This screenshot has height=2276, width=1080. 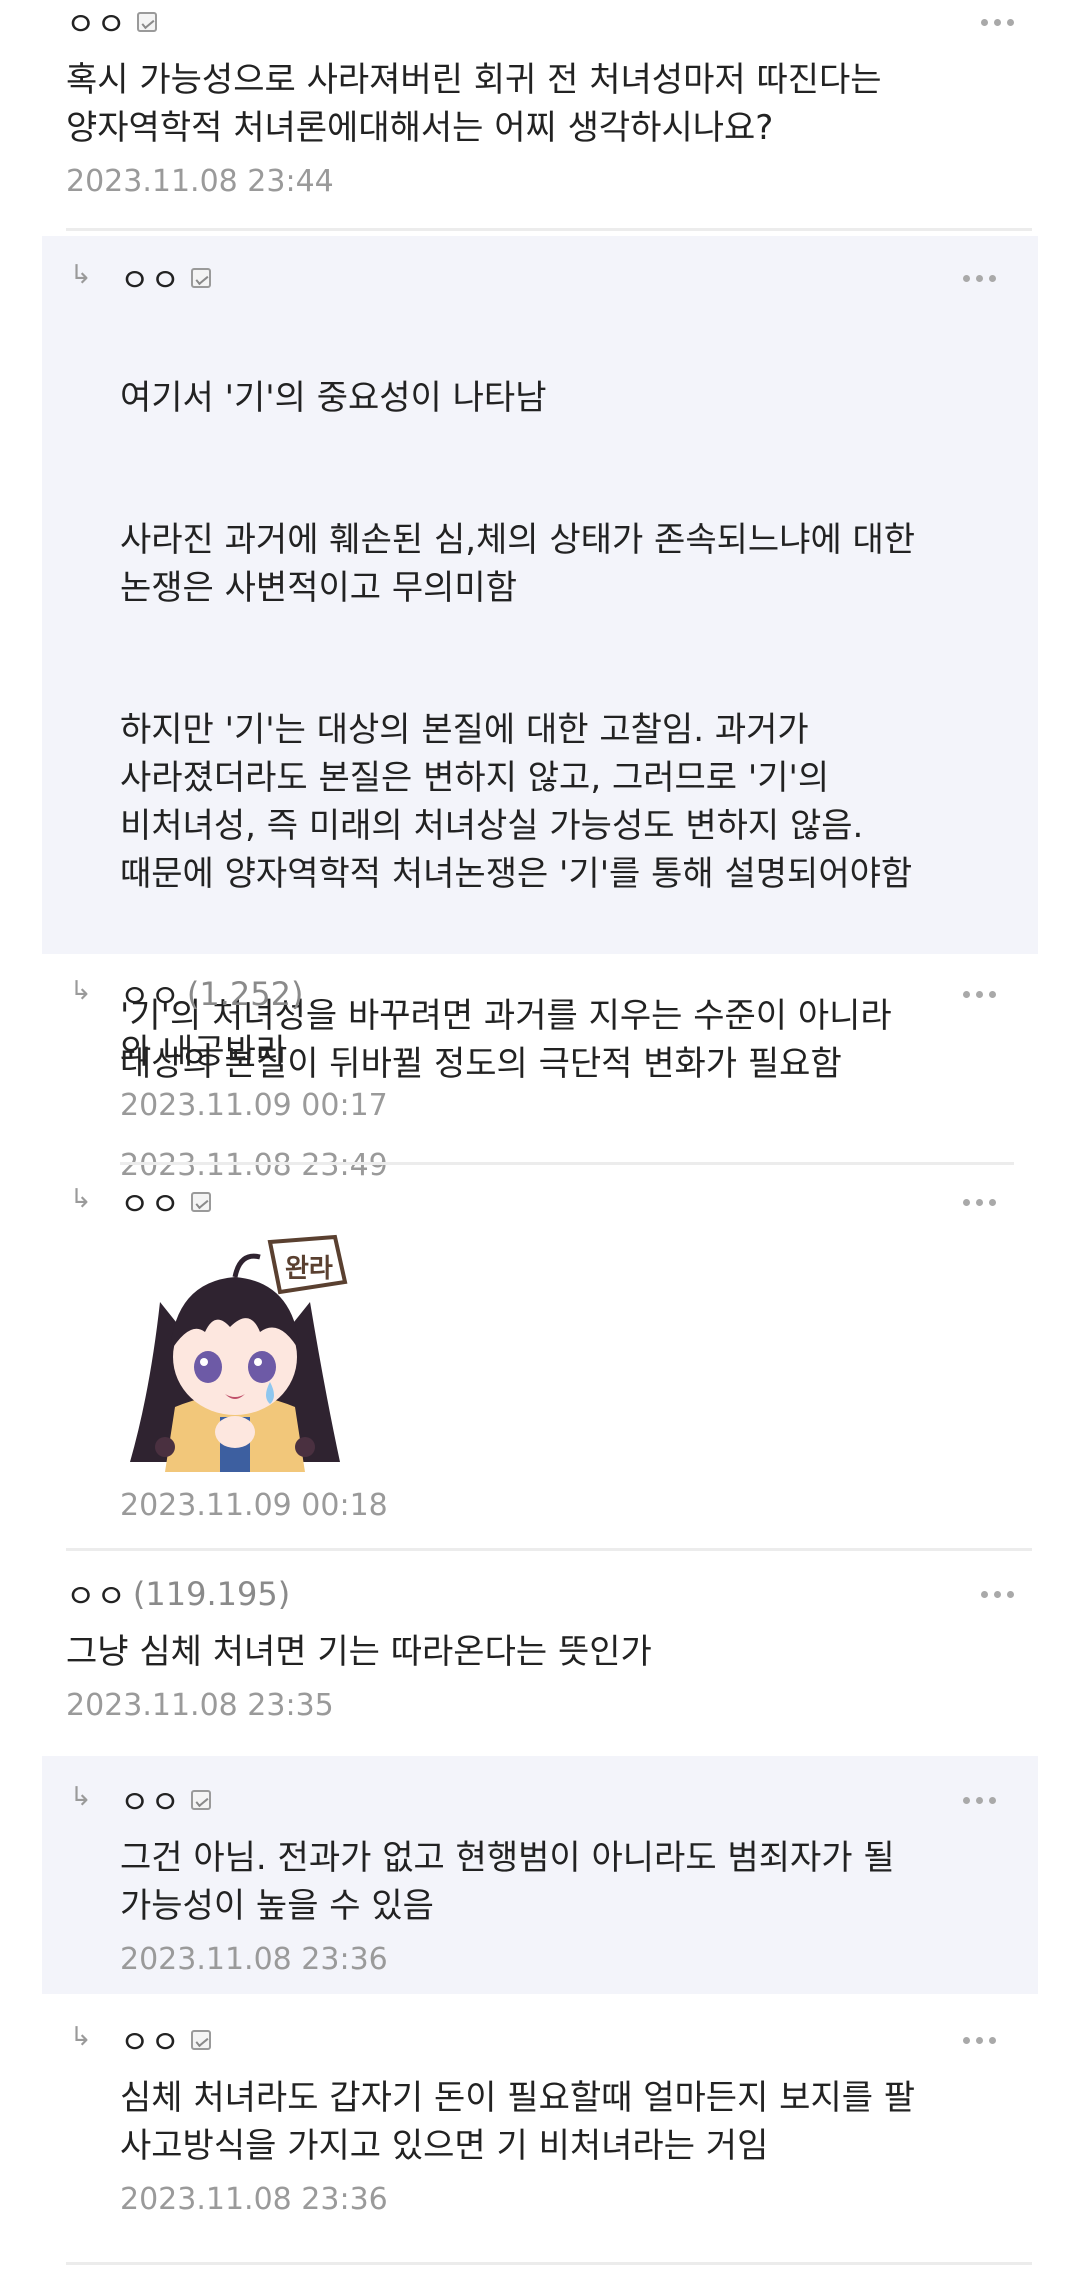 I want to click on sticker-image: 완라, so click(x=235, y=1352).